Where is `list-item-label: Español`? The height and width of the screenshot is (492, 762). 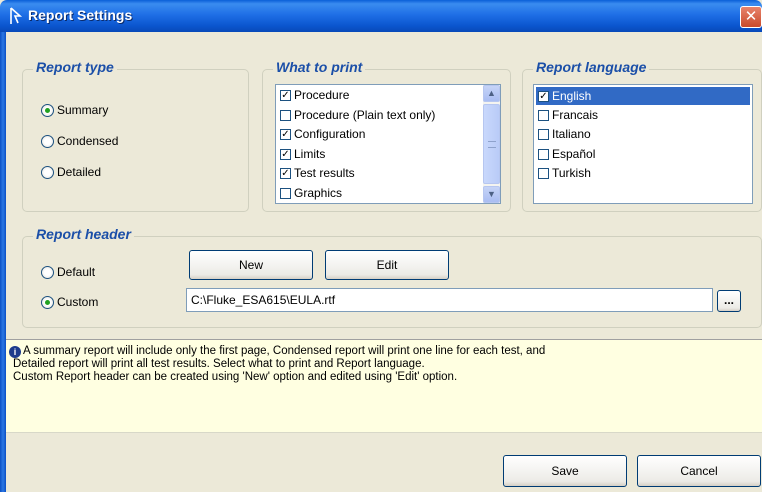 list-item-label: Español is located at coordinates (574, 154).